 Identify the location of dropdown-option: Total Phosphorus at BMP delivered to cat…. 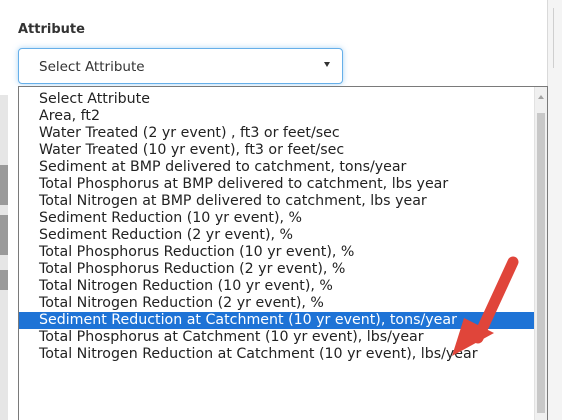
(277, 184).